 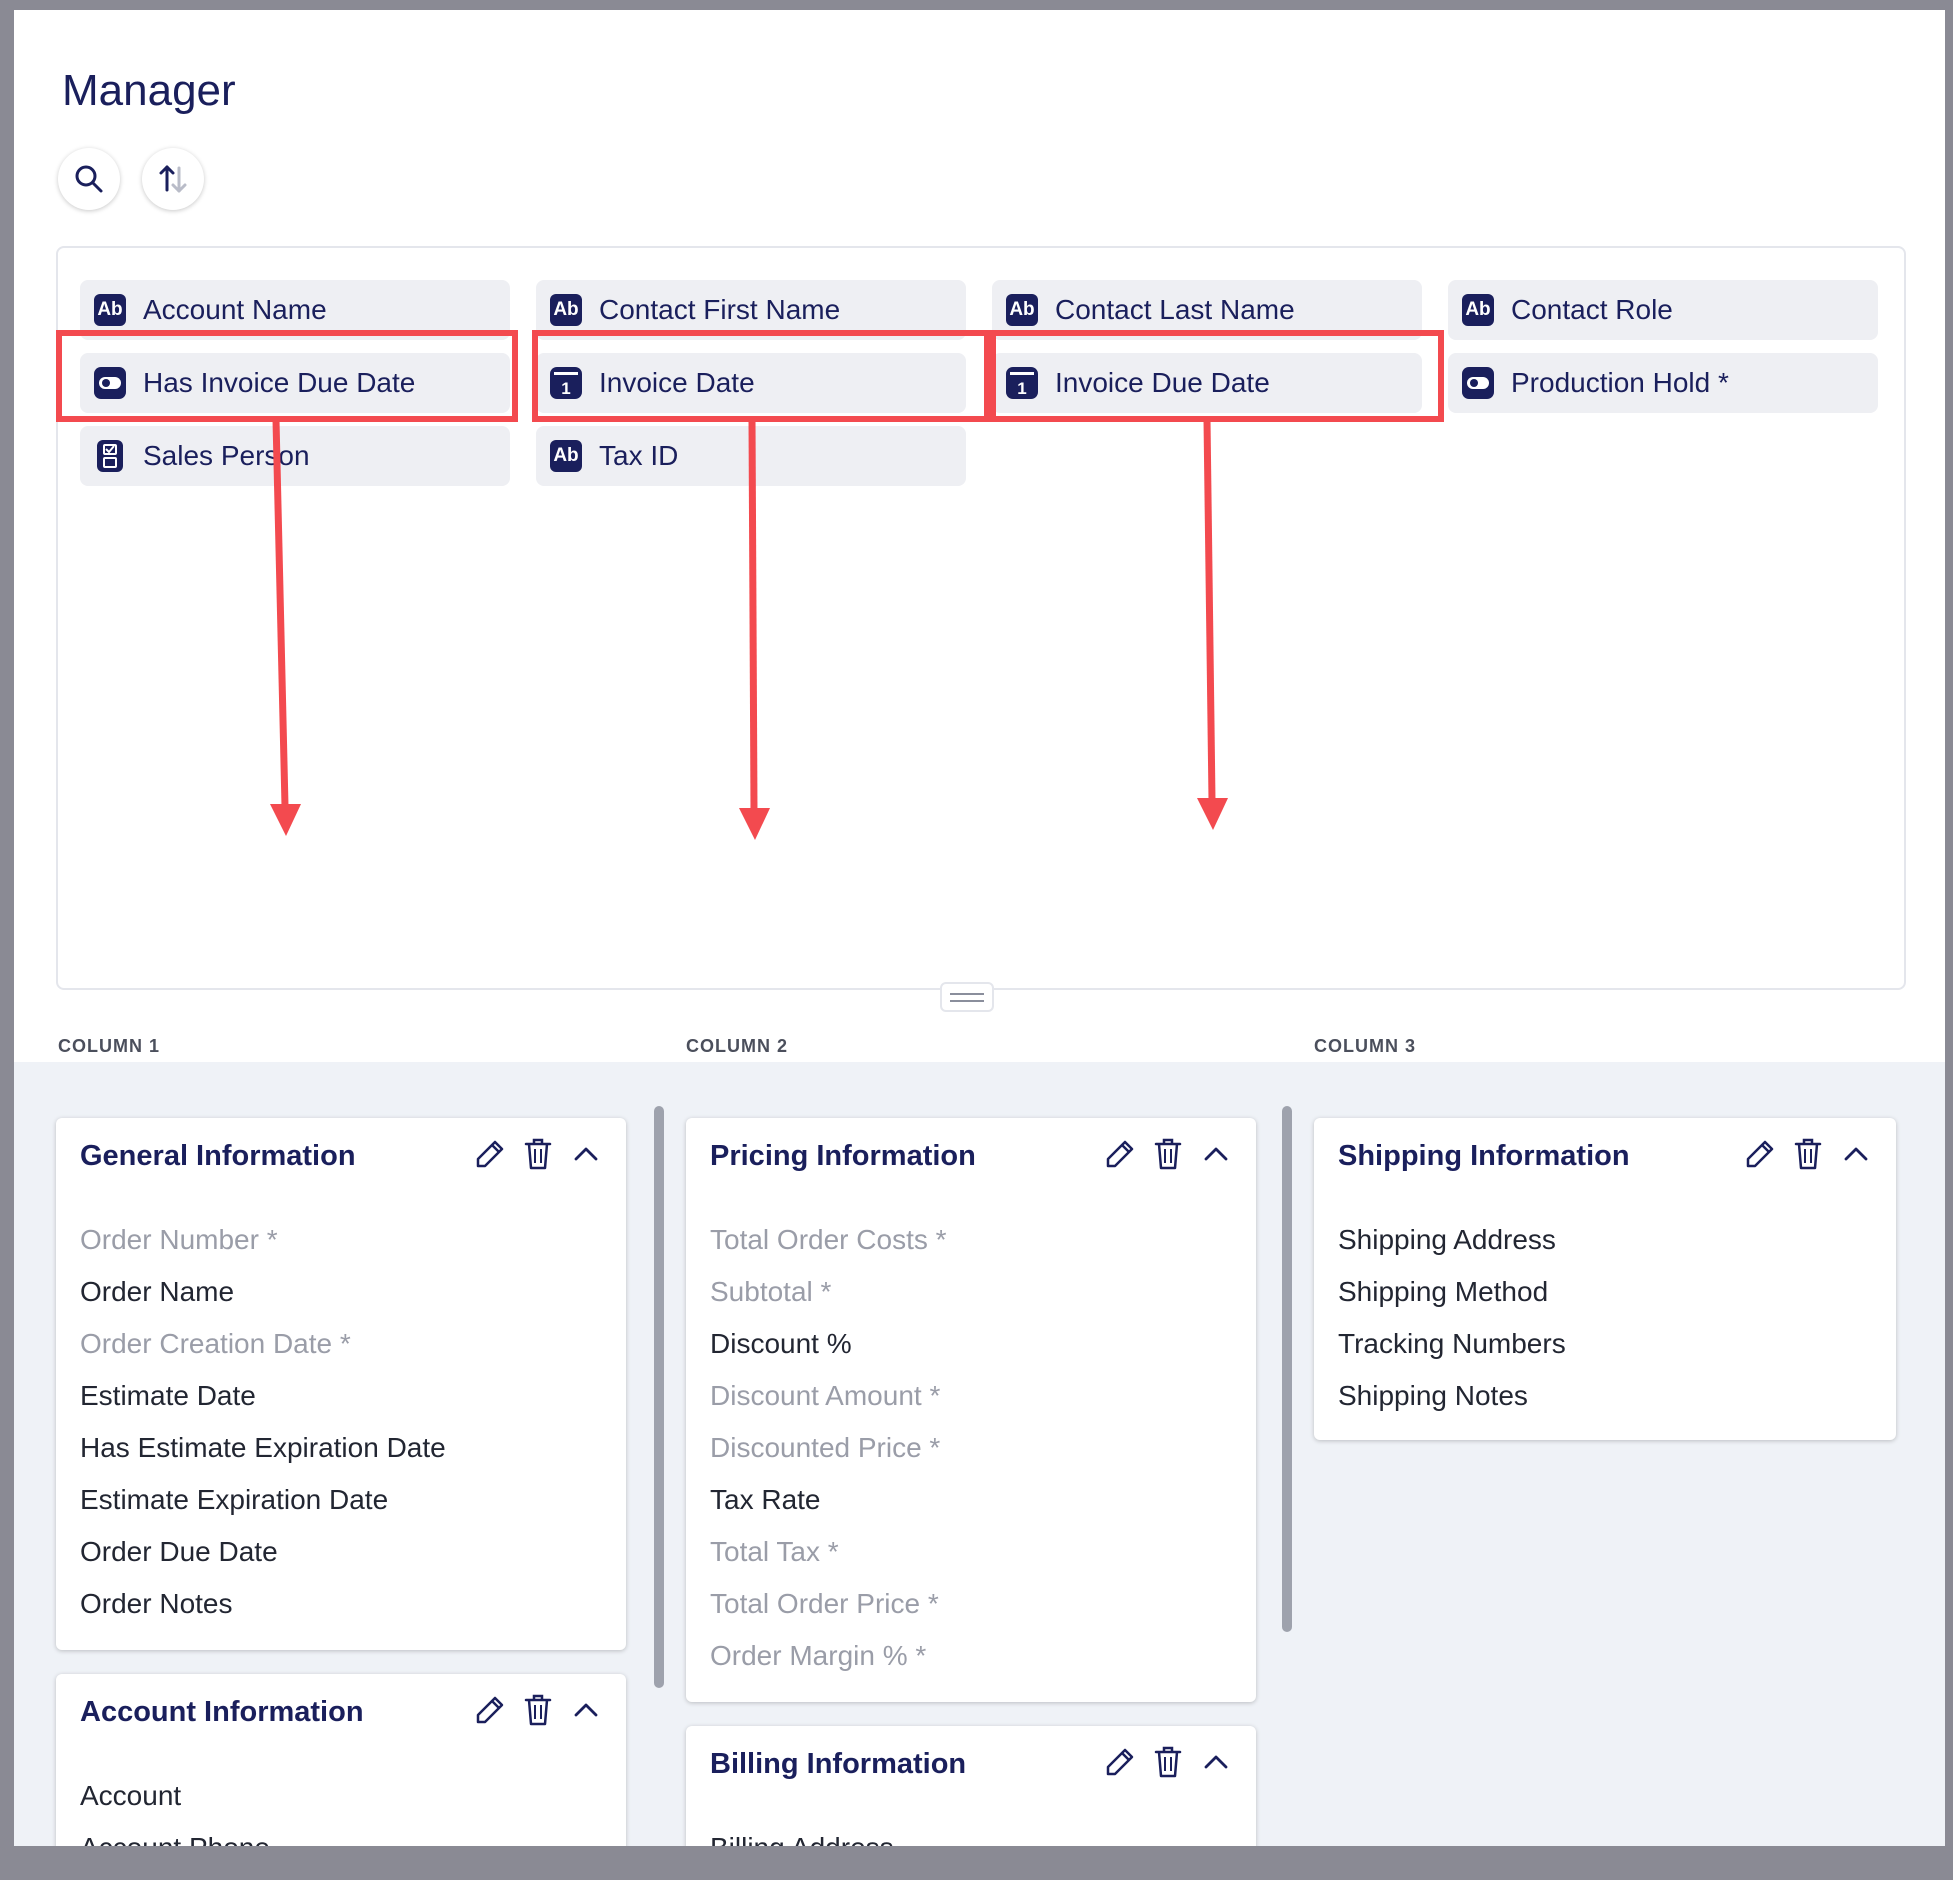 What do you see at coordinates (263, 1240) in the screenshot?
I see `section-field-order-number: Order Number *` at bounding box center [263, 1240].